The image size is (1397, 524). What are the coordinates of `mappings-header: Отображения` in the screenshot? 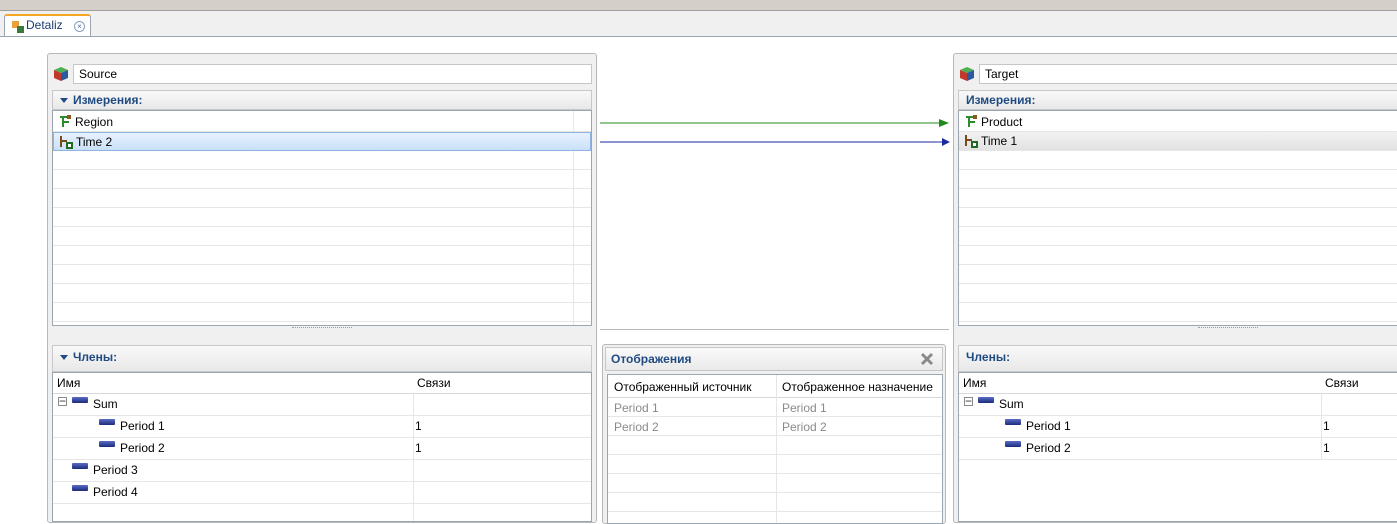 It's located at (774, 359).